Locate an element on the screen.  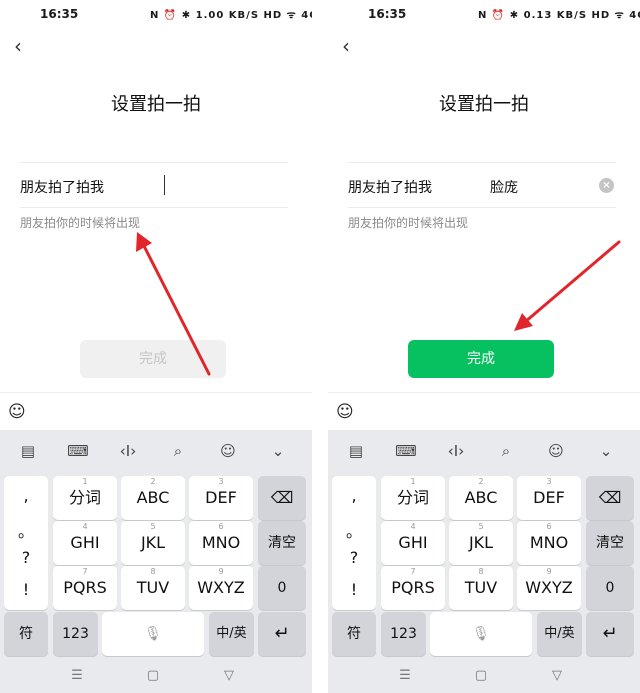
key-label: GHI is located at coordinates (85, 542).